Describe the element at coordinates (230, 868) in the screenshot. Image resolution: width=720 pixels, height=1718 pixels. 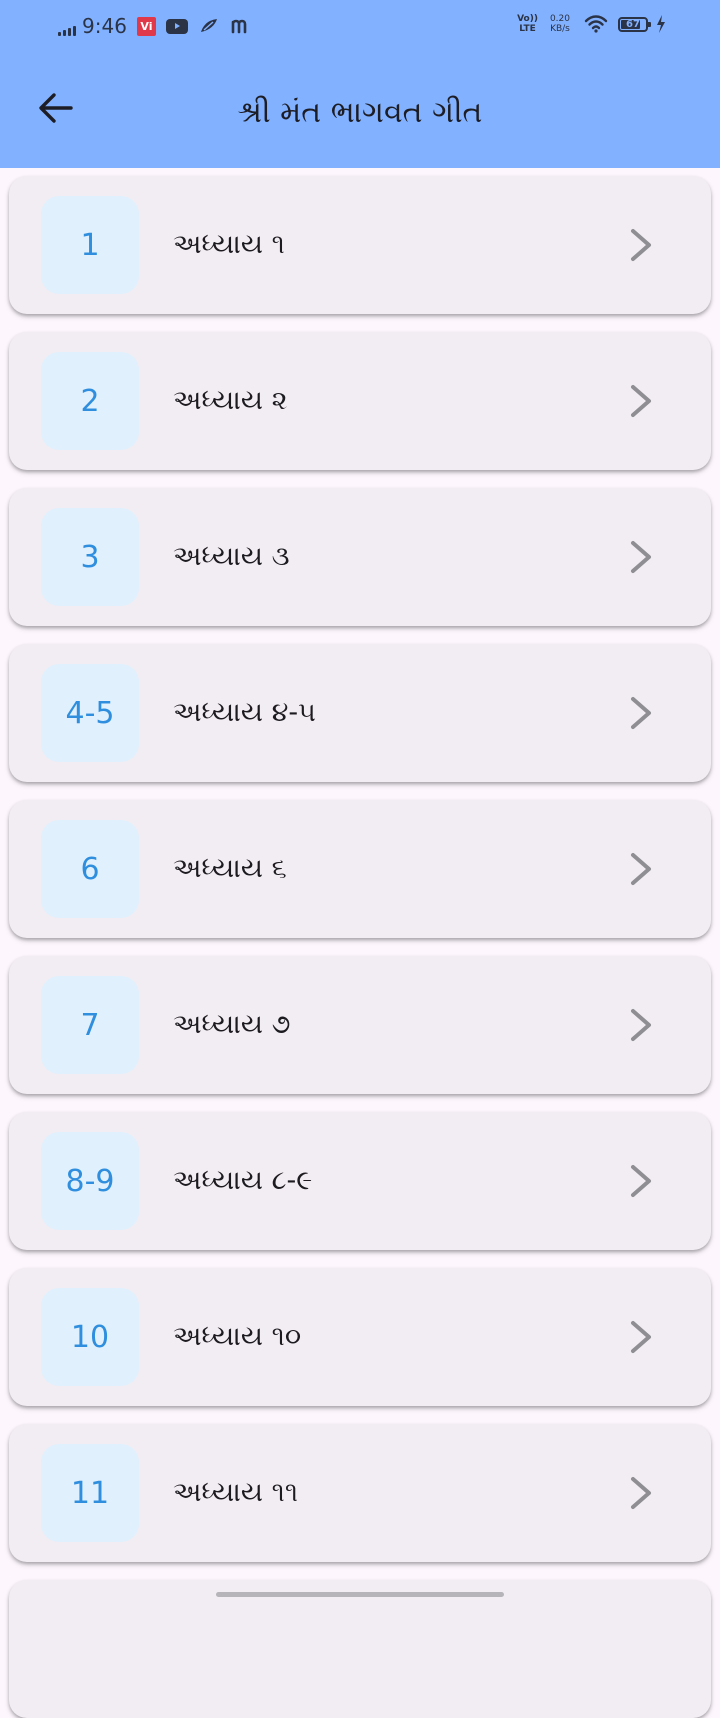
I see `chapter-title: અધ્યાય ૬` at that location.